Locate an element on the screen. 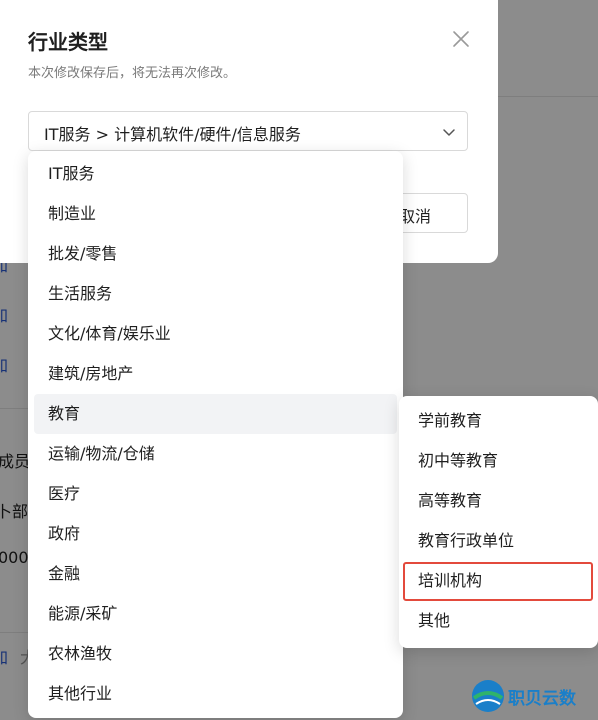 This screenshot has width=598, height=720. cancel-label: 取消 is located at coordinates (415, 216).